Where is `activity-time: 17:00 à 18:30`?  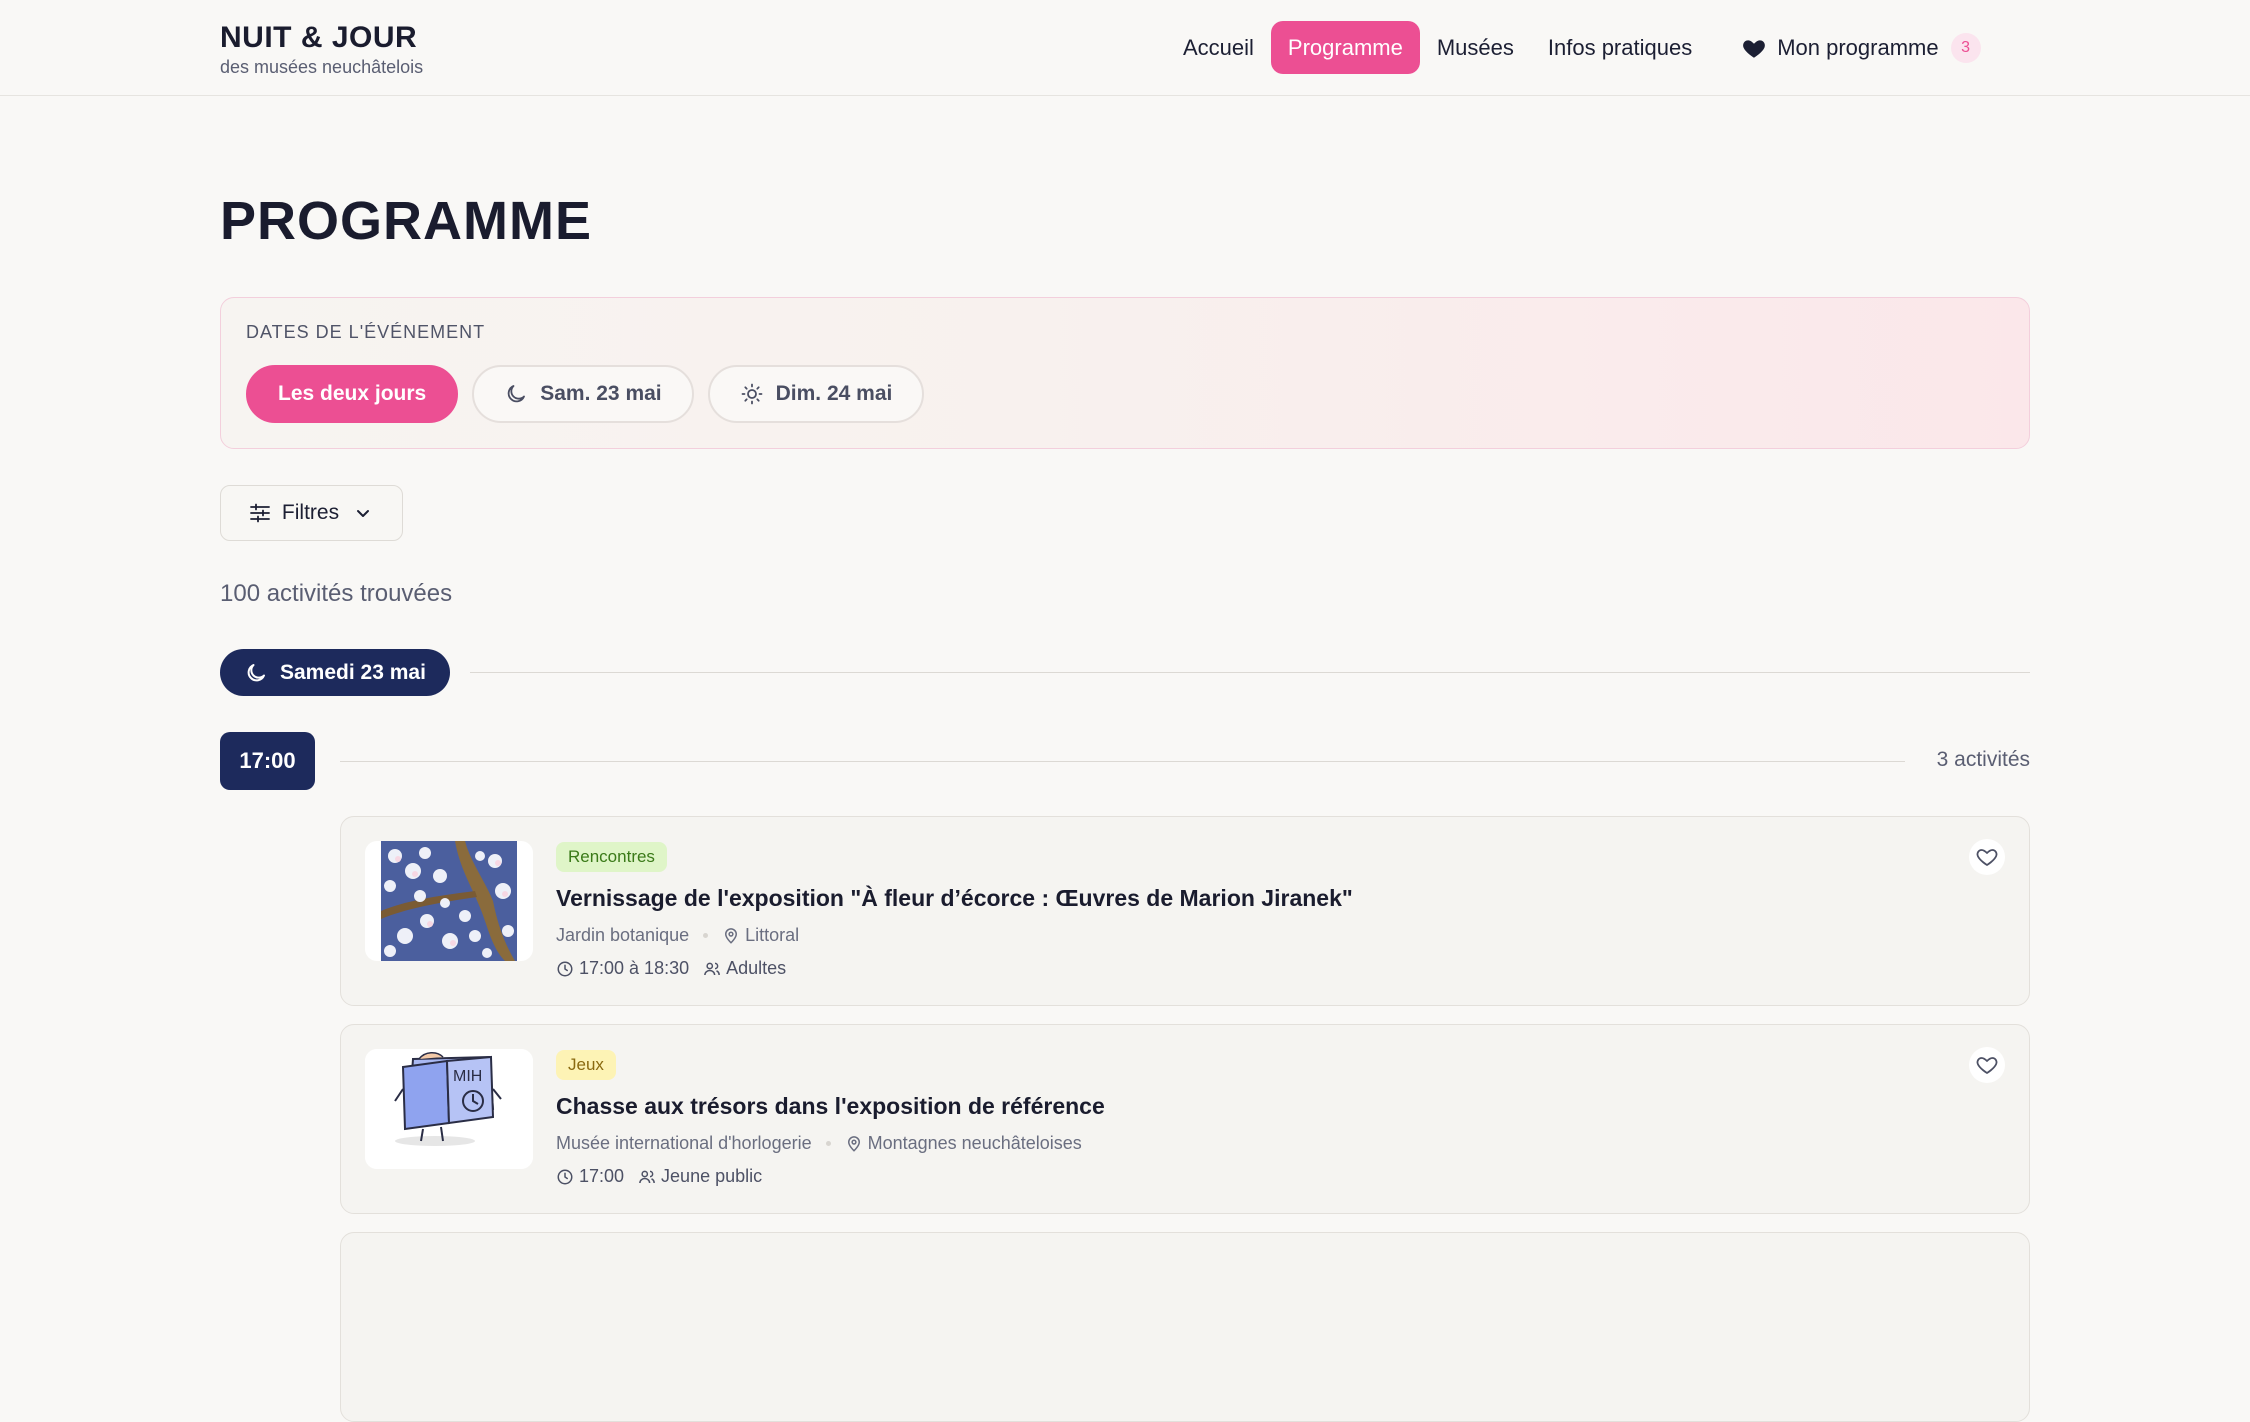
activity-time: 17:00 à 18:30 is located at coordinates (634, 968).